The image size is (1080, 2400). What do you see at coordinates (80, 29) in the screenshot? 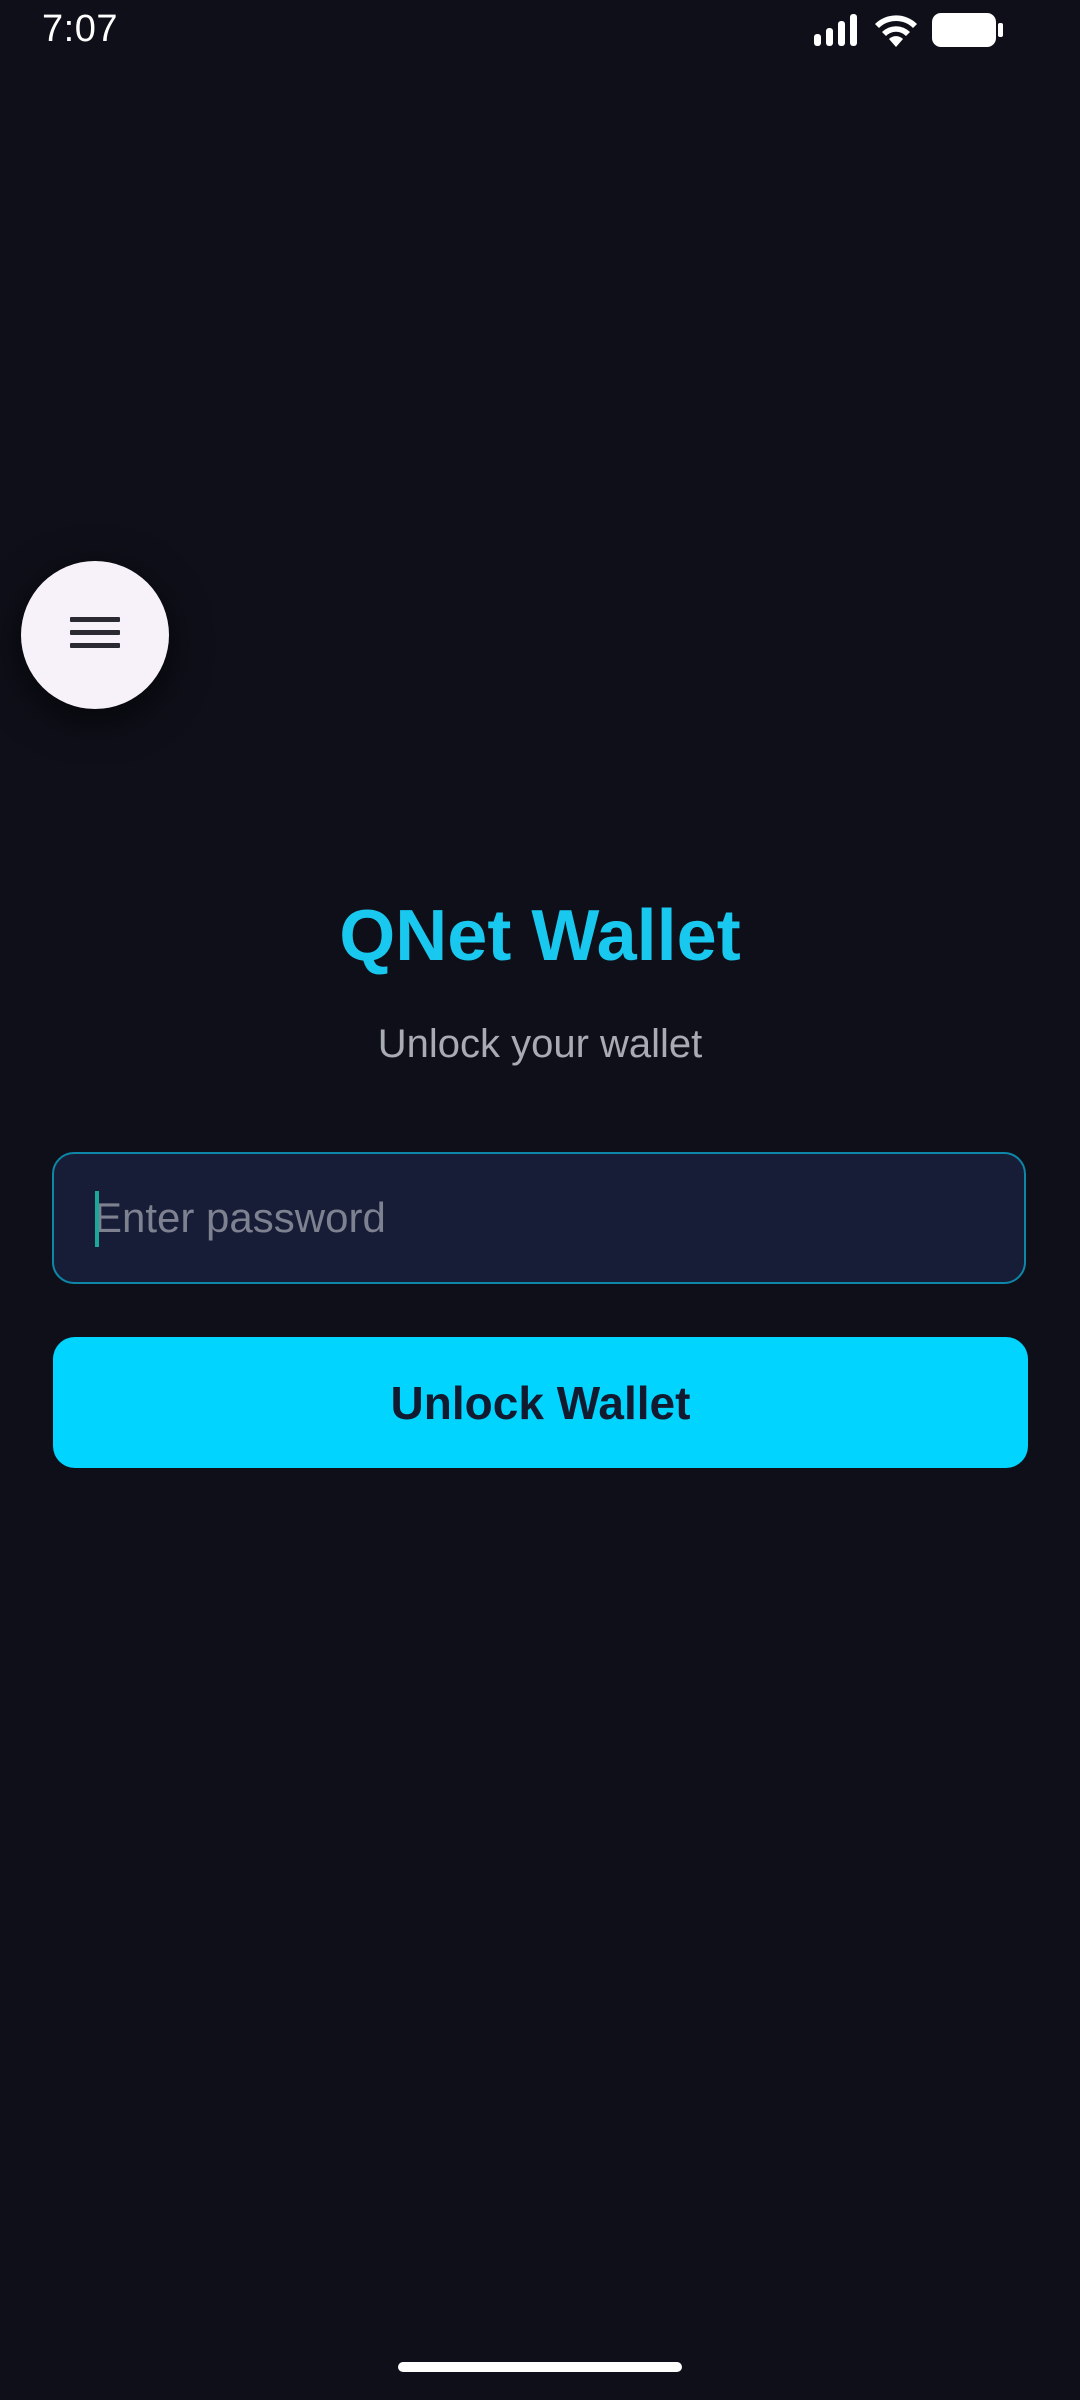
I see `status-time: 7:07` at bounding box center [80, 29].